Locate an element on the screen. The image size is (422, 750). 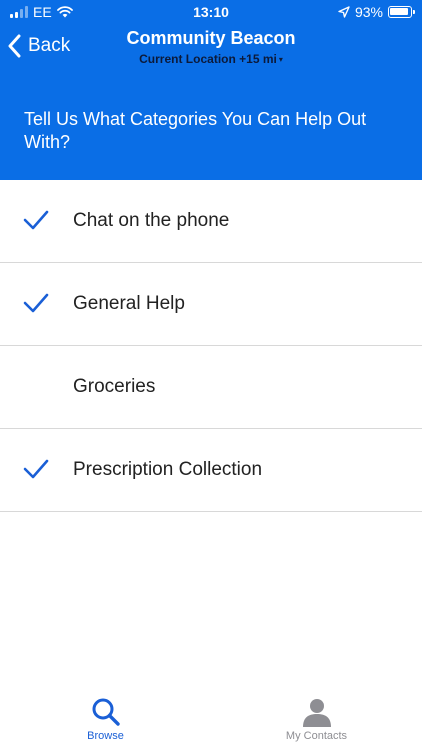
status-right: 93% is located at coordinates (376, 12).